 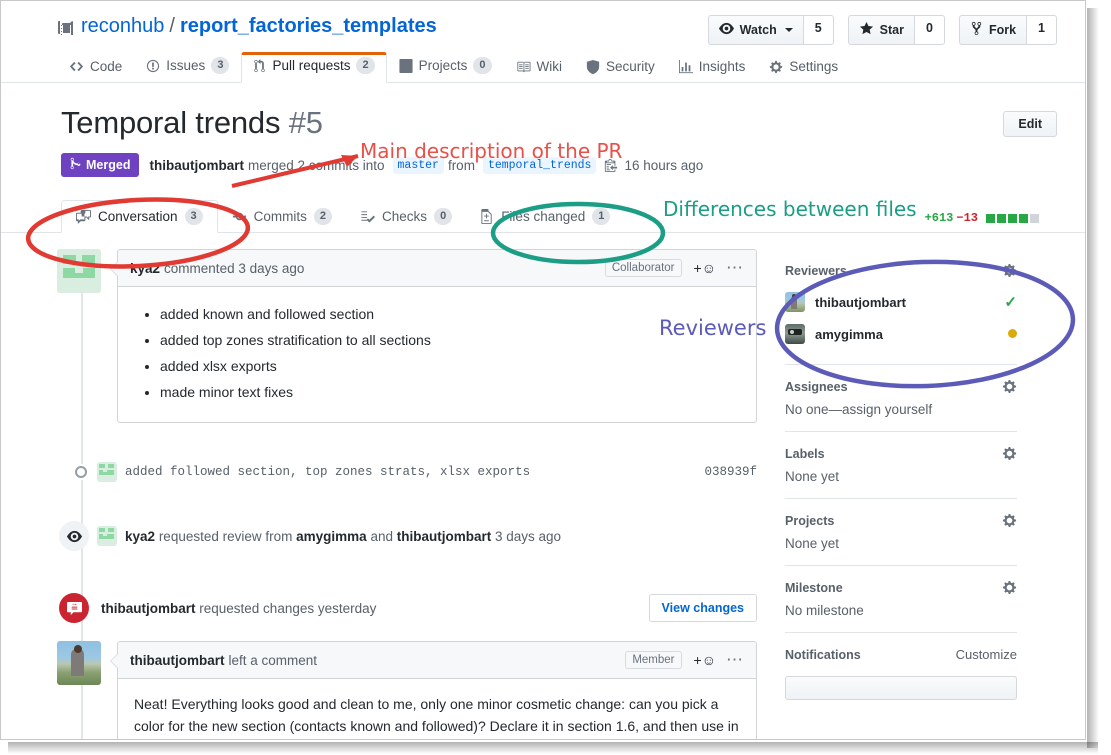 What do you see at coordinates (1041, 30) in the screenshot?
I see `fork-count: 1` at bounding box center [1041, 30].